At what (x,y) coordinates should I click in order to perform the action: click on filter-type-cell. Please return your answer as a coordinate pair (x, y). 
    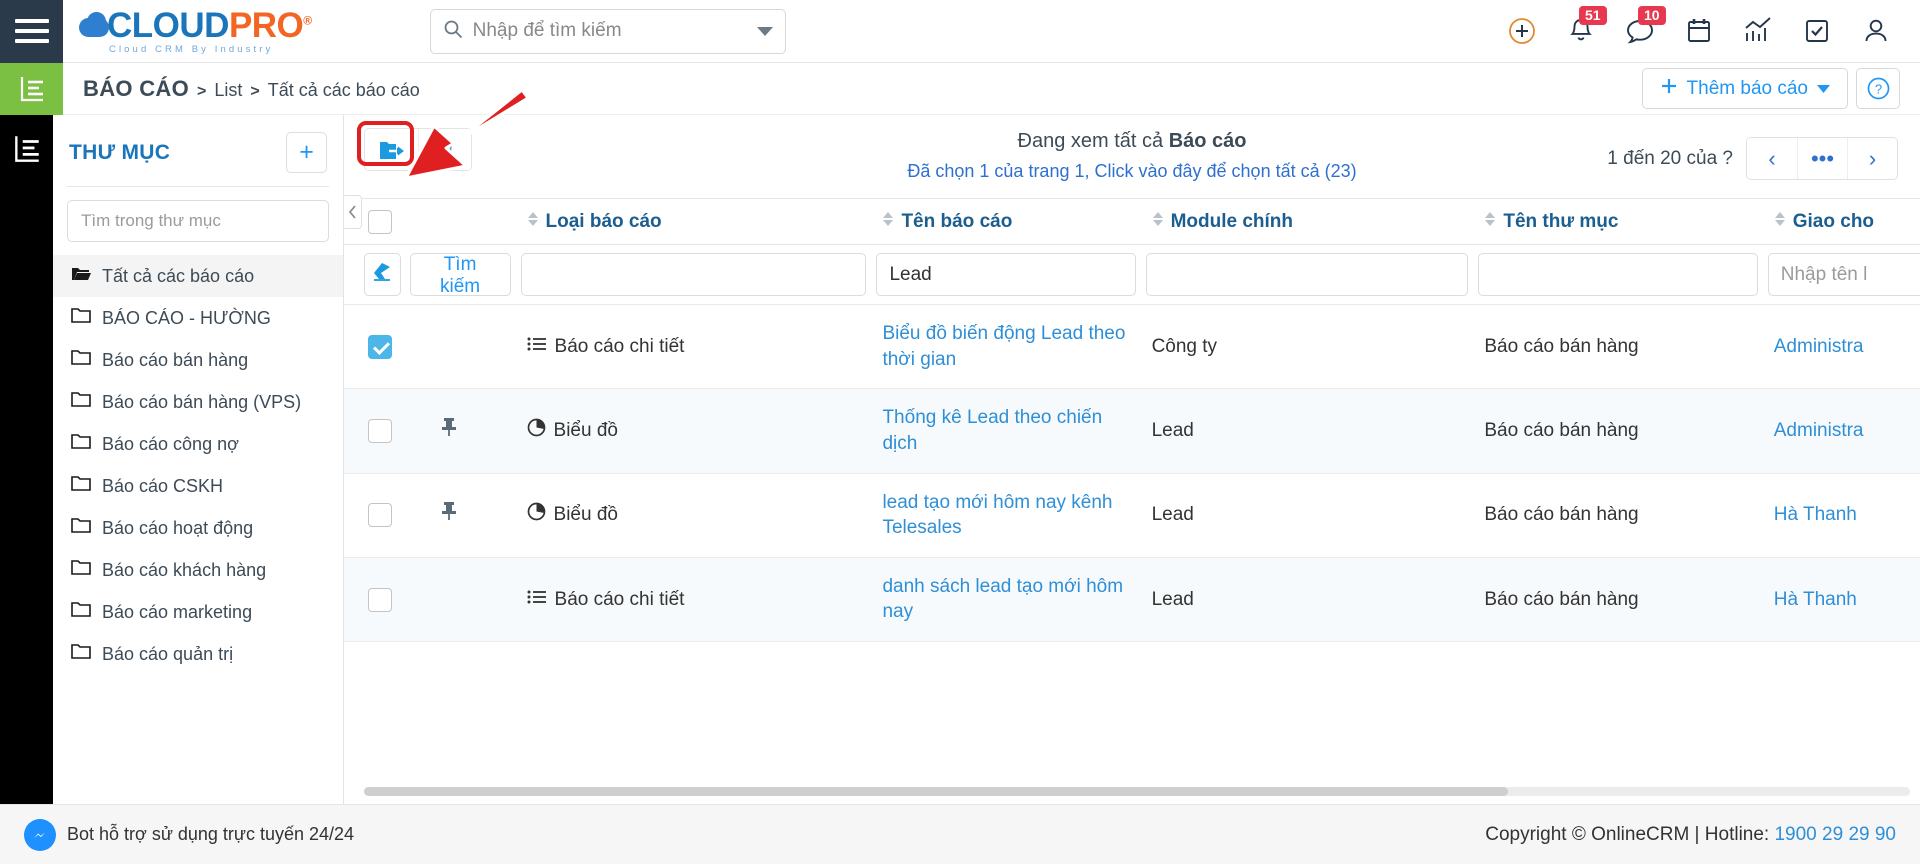
    Looking at the image, I should click on (698, 274).